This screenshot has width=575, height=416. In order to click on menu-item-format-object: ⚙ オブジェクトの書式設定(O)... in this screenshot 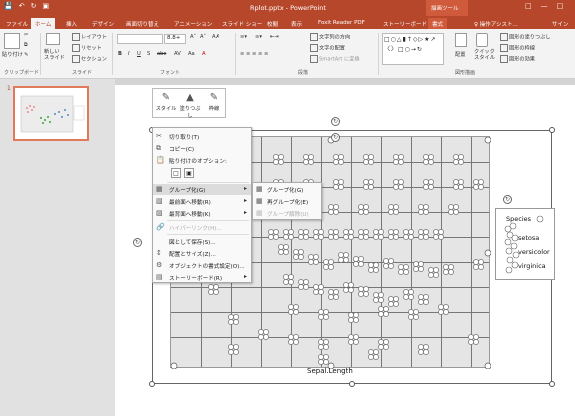, I will do `click(202, 265)`.